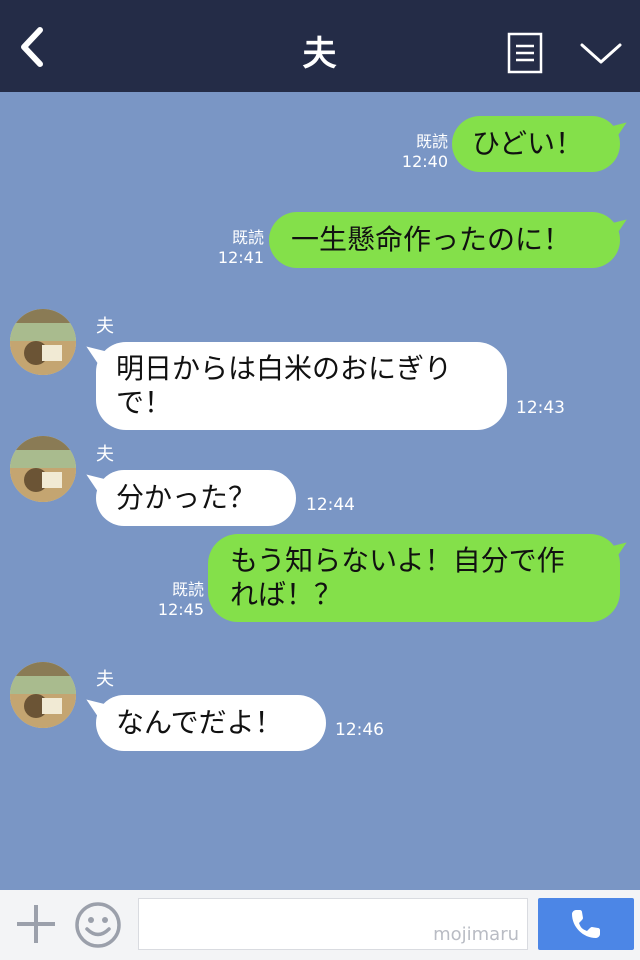 This screenshot has width=640, height=960. I want to click on smiley-icon, so click(98, 925).